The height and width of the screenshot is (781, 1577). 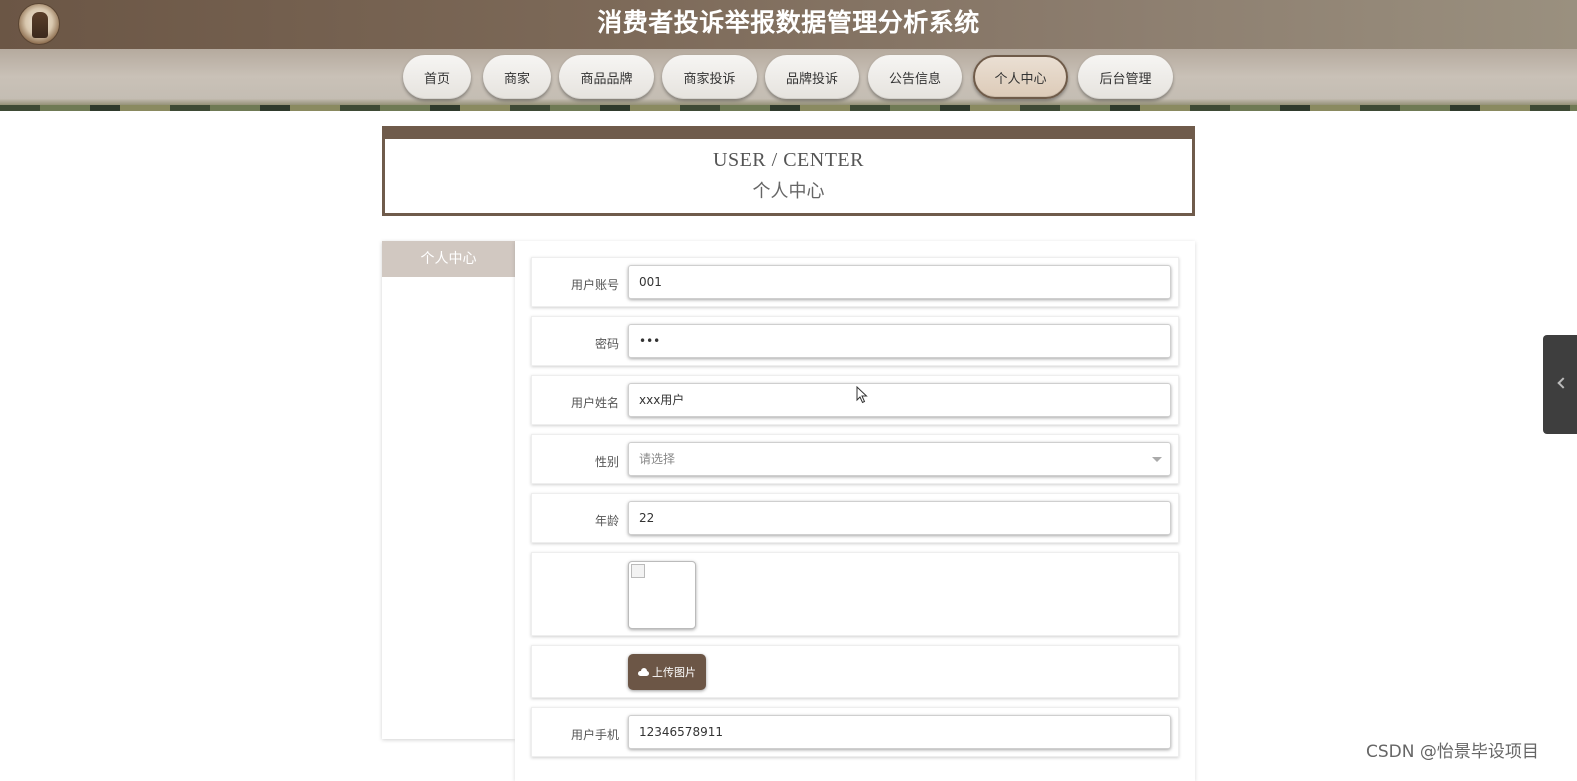 I want to click on section-banner: USER / CENTER 个人中心, so click(x=788, y=171).